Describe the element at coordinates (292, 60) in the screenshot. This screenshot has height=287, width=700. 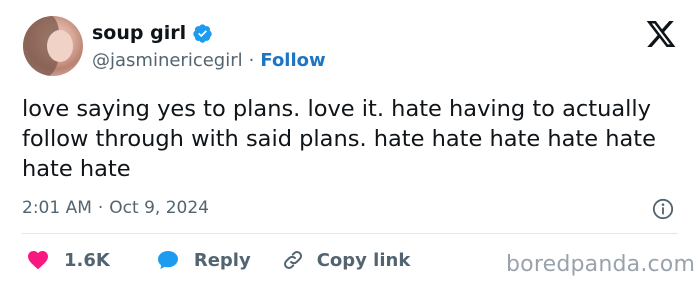
I see `follow-button: Follow` at that location.